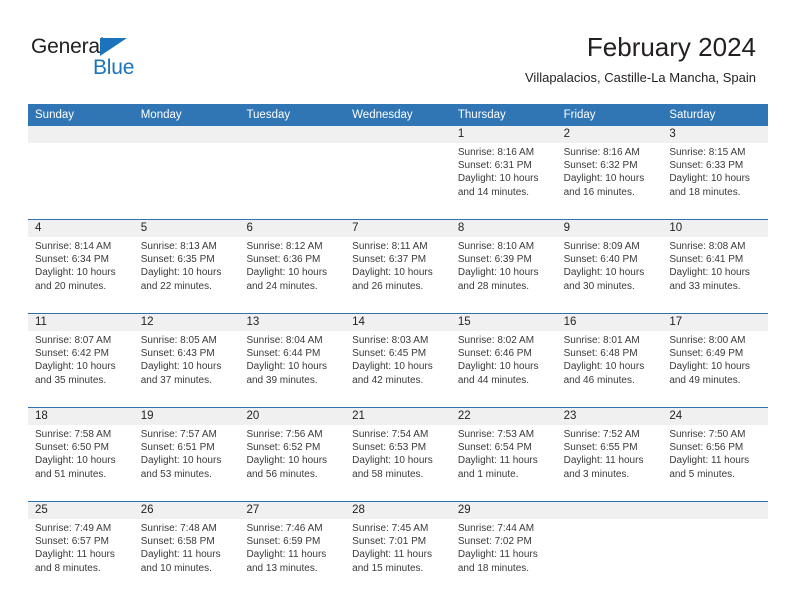 The image size is (792, 612). Describe the element at coordinates (72, 448) in the screenshot. I see `day-detail-line: Sunset: 6:50 PM` at that location.